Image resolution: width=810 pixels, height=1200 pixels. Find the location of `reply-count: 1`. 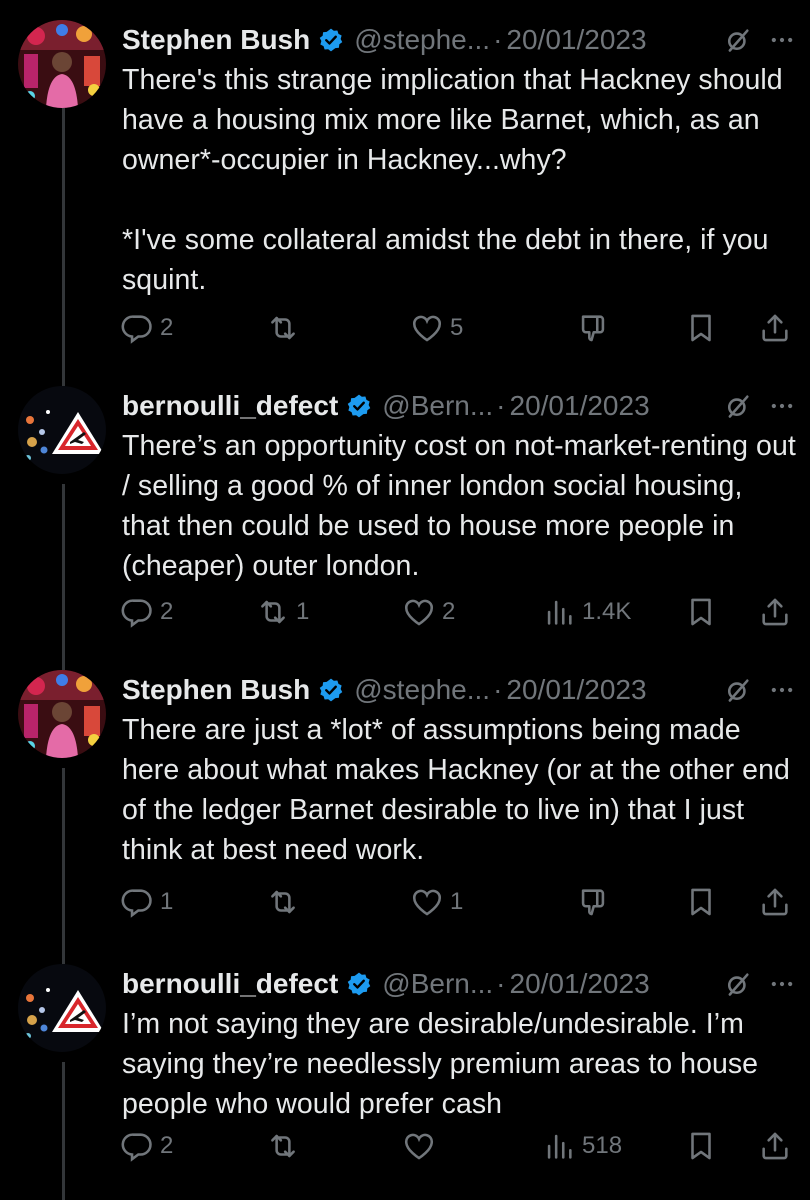

reply-count: 1 is located at coordinates (167, 901).